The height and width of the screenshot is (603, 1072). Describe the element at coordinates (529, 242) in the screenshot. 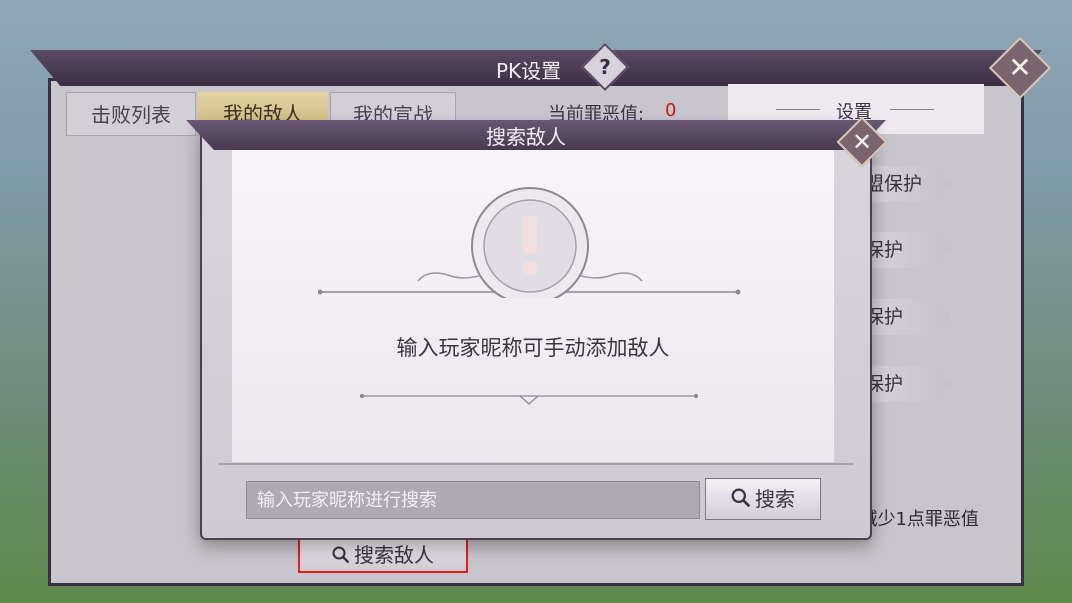

I see `warning-icon` at that location.